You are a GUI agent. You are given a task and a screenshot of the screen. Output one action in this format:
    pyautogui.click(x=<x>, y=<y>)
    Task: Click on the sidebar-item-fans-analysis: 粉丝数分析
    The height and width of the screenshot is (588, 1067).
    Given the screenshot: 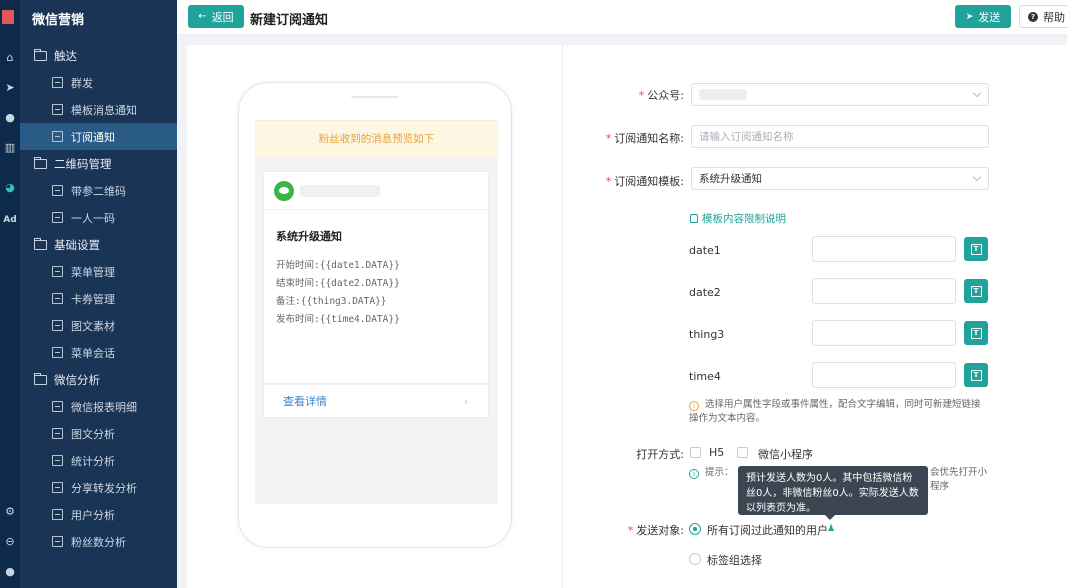 What is the action you would take?
    pyautogui.click(x=98, y=541)
    